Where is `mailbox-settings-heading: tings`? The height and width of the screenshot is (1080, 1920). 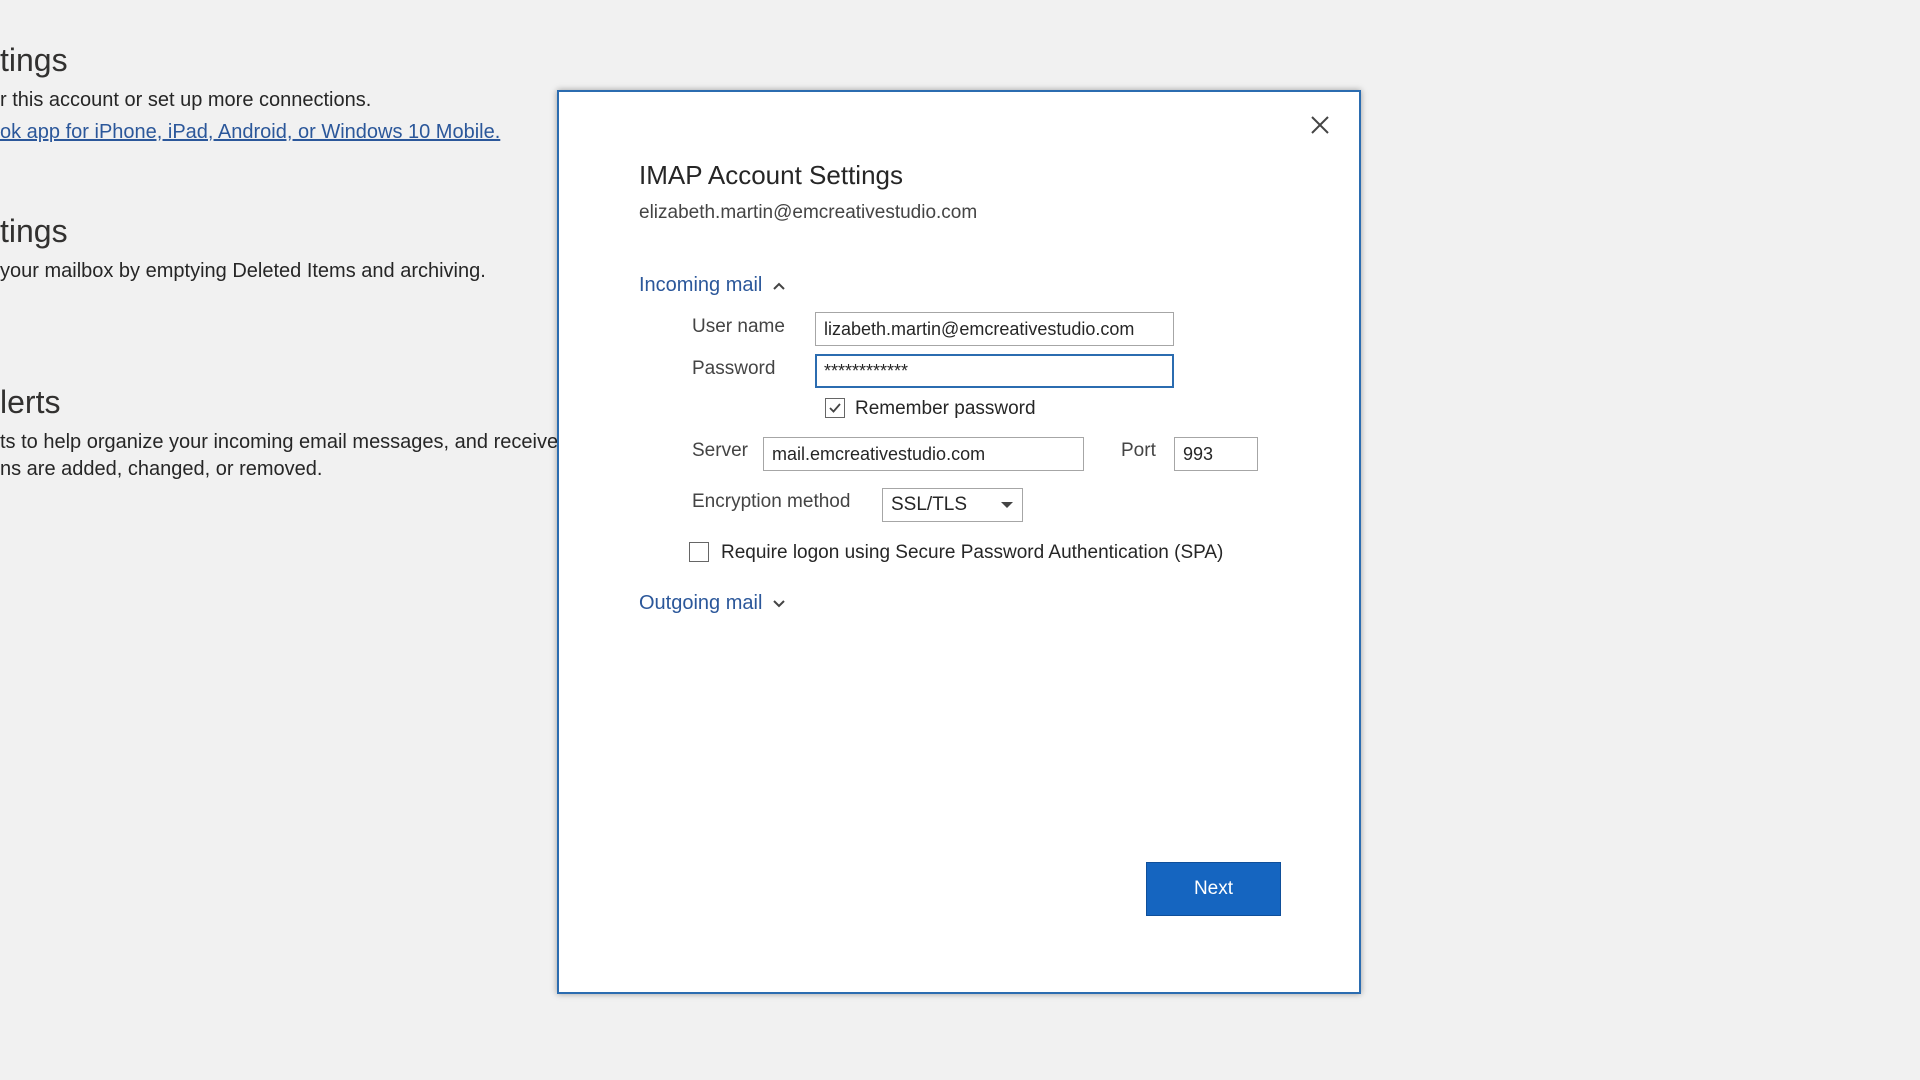
mailbox-settings-heading: tings is located at coordinates (34, 231).